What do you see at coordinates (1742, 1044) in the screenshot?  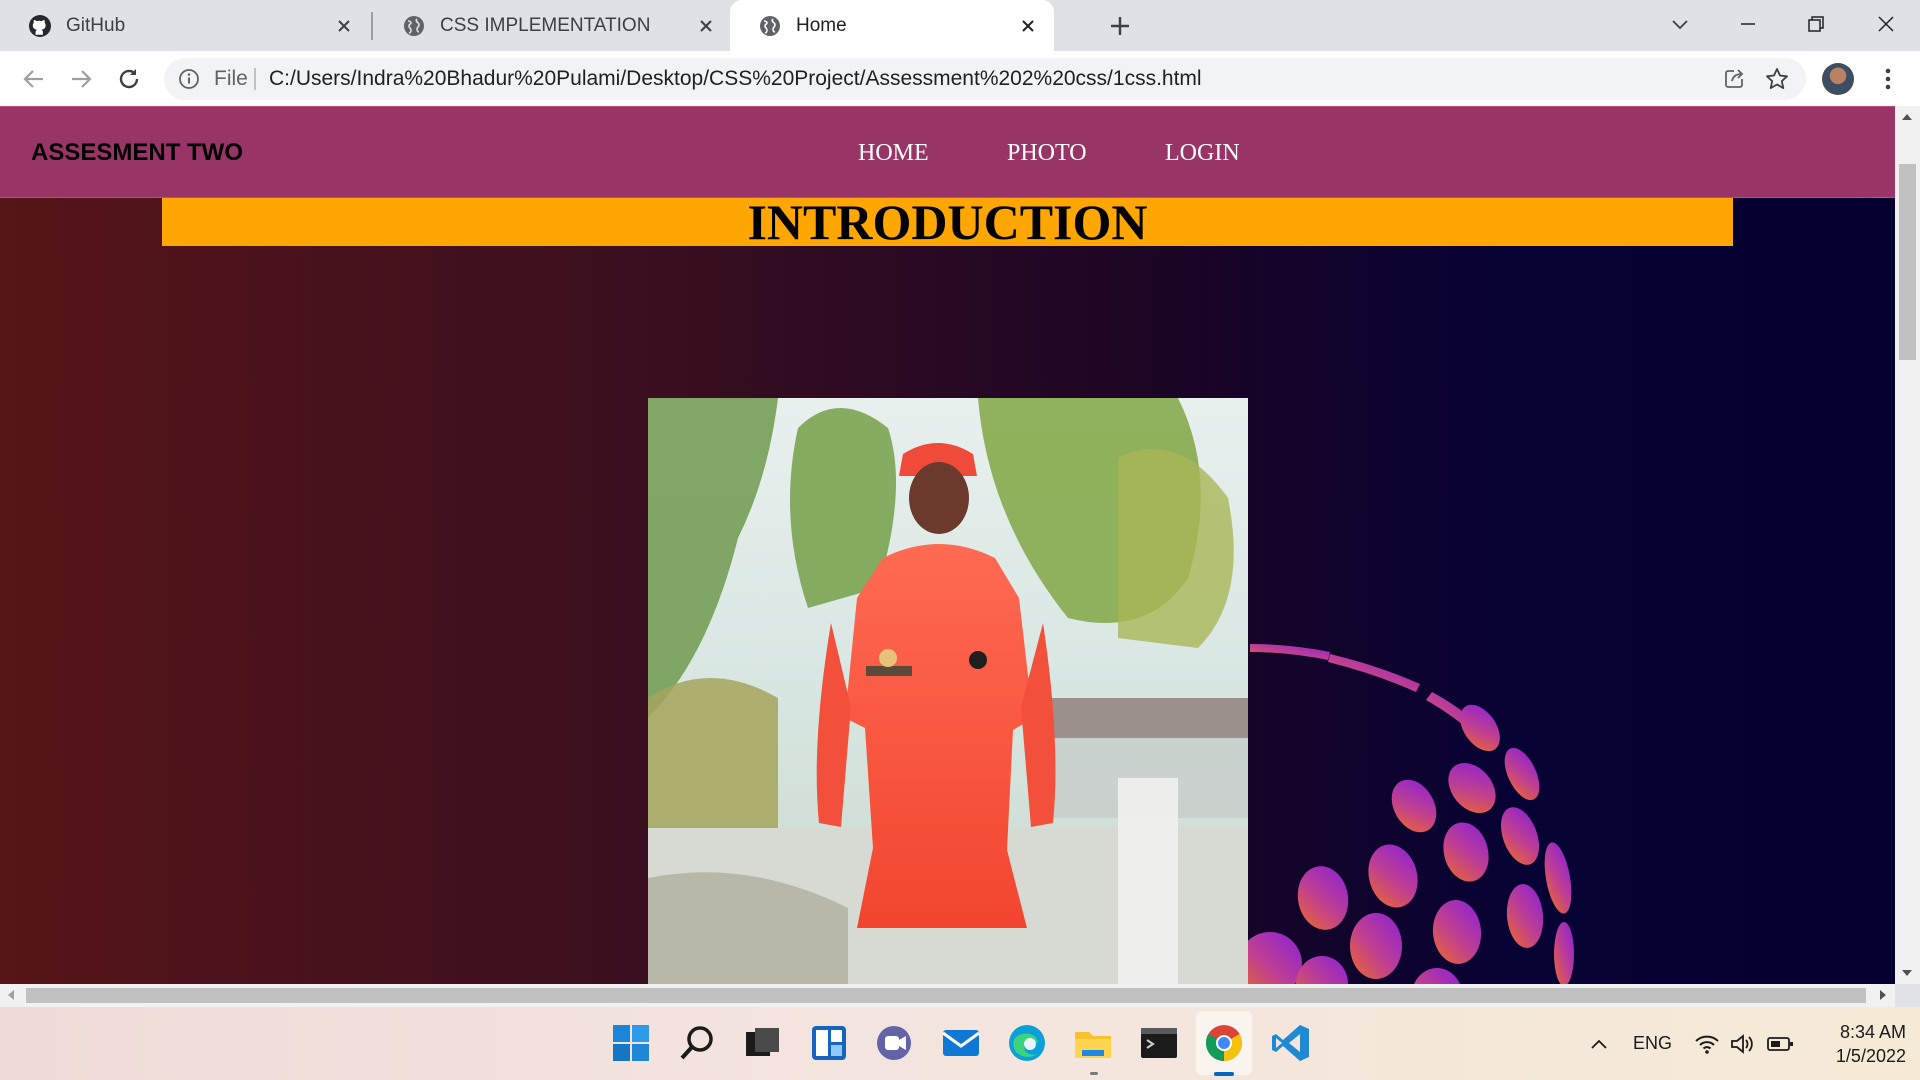 I see `volume-icon` at bounding box center [1742, 1044].